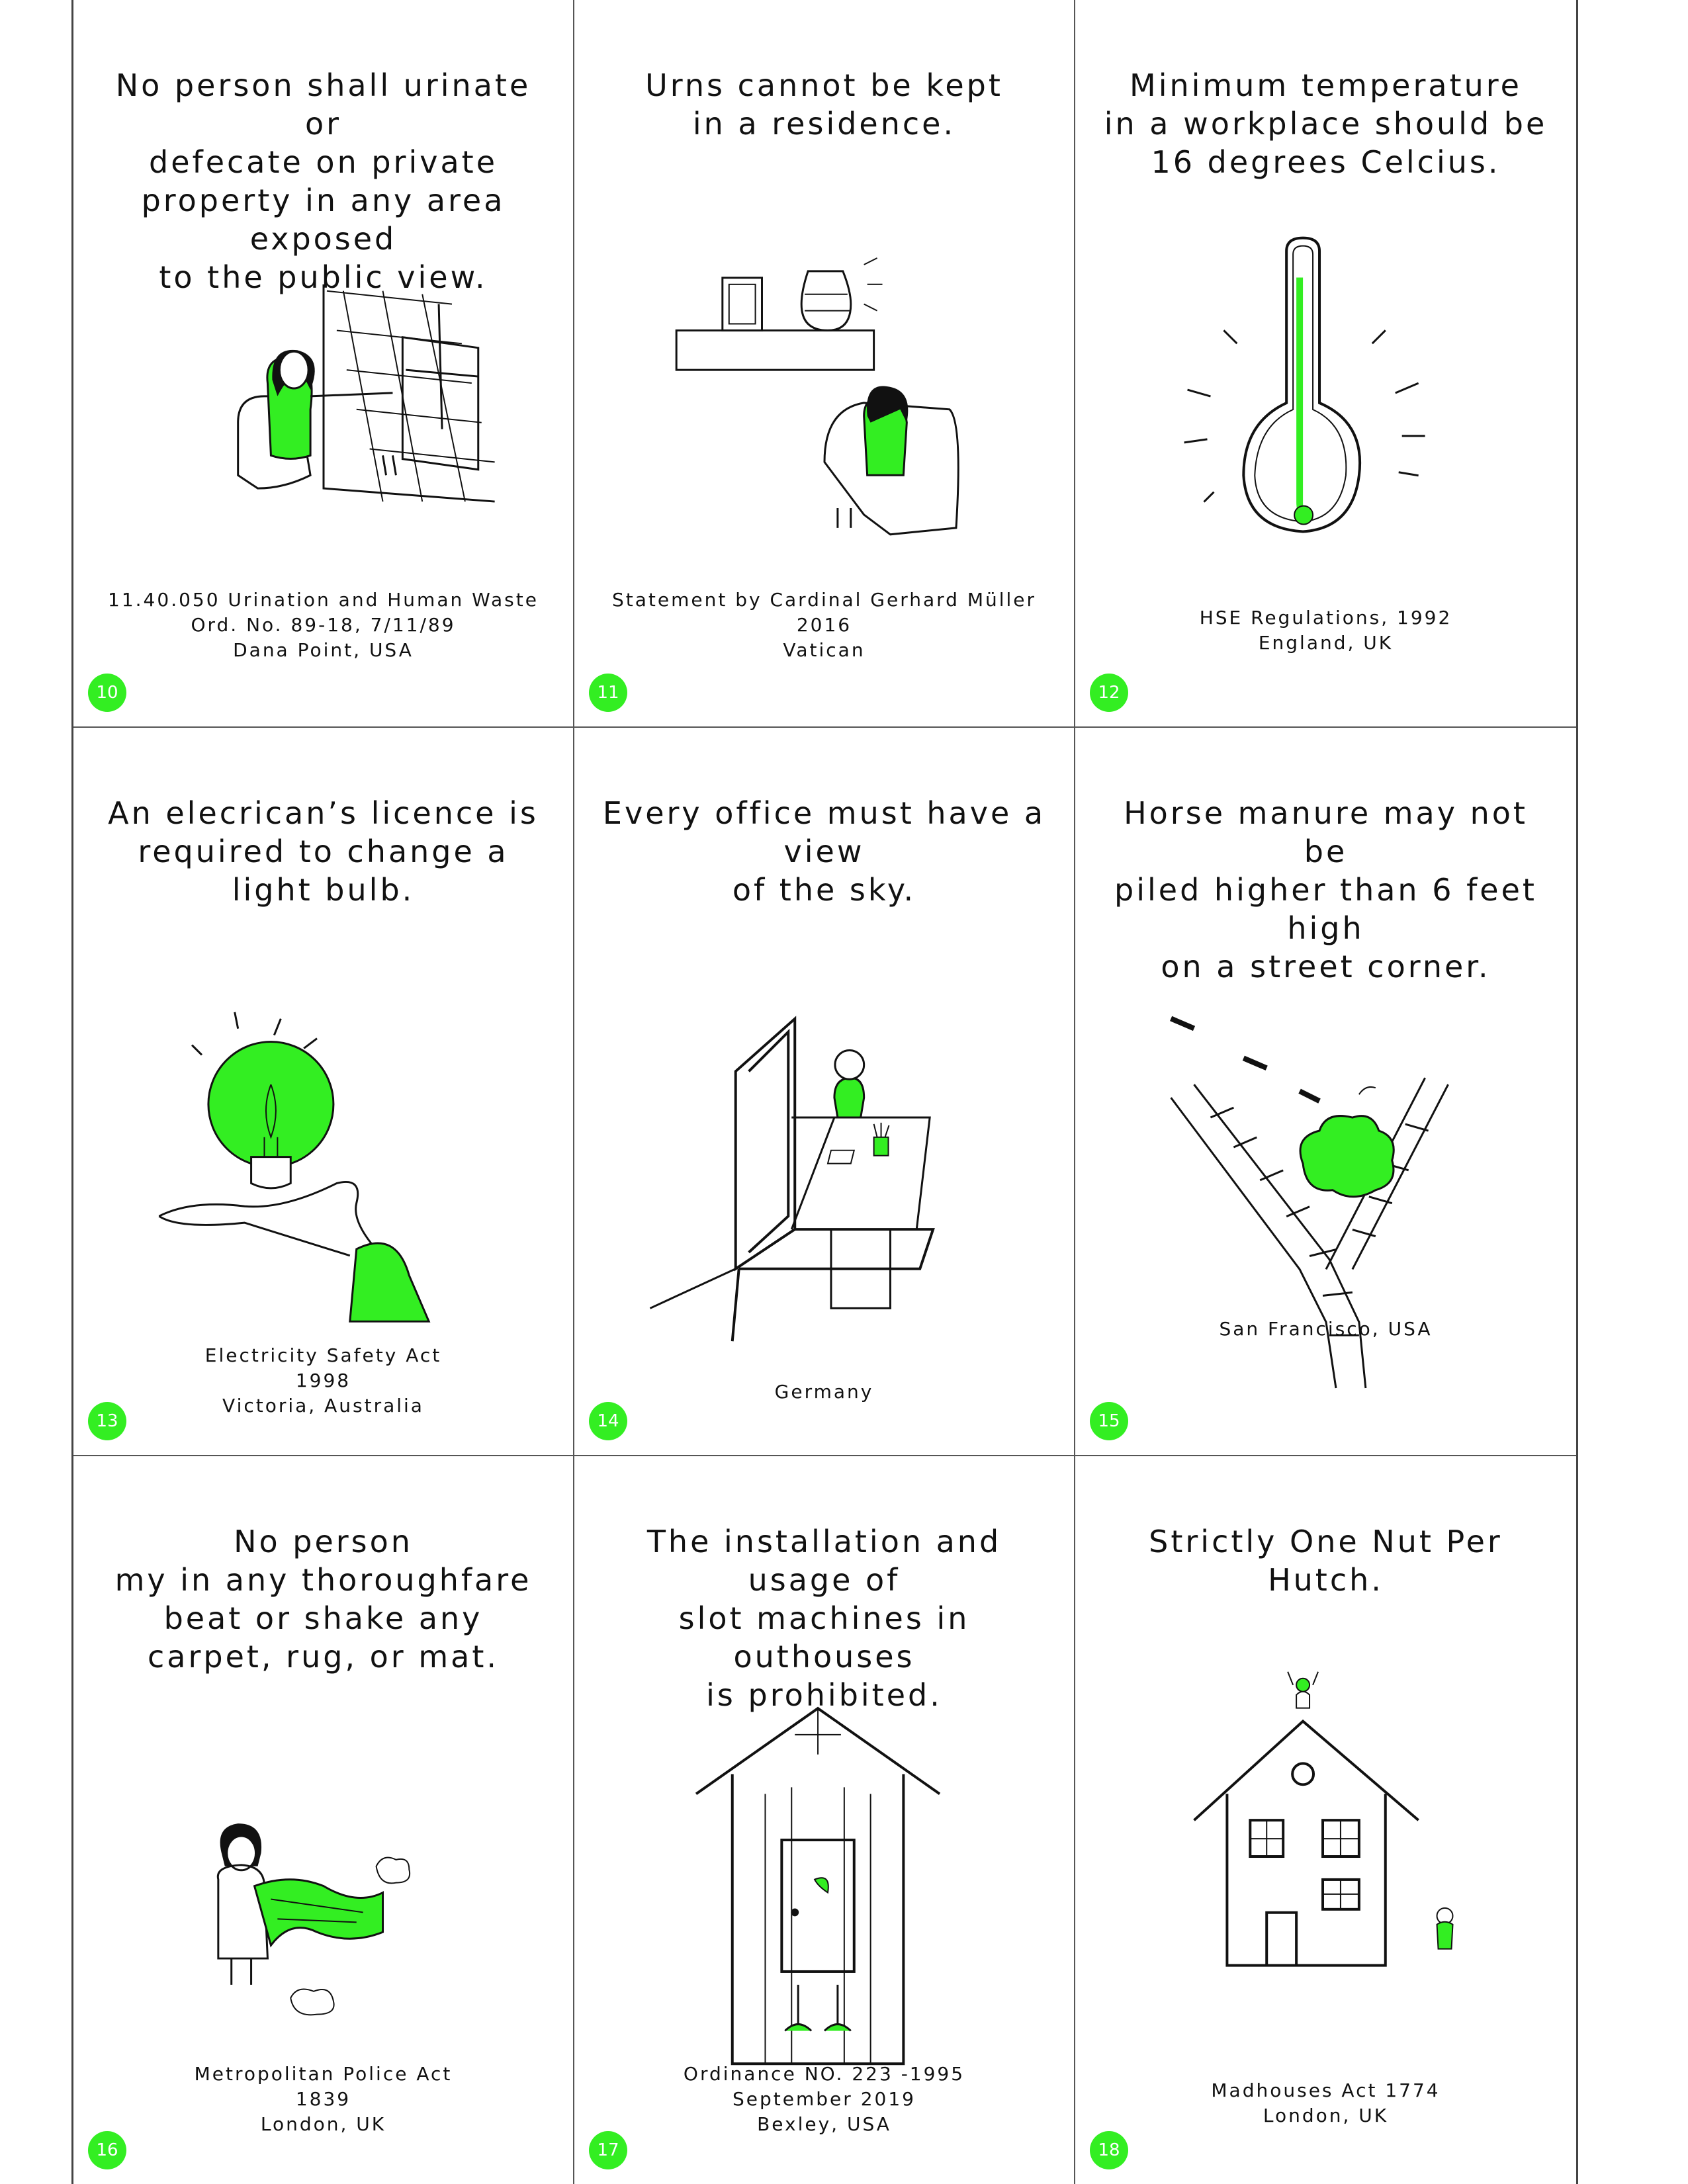 The width and height of the screenshot is (1688, 2184). I want to click on house-with-person-on-roof-illustration, so click(1323, 1819).